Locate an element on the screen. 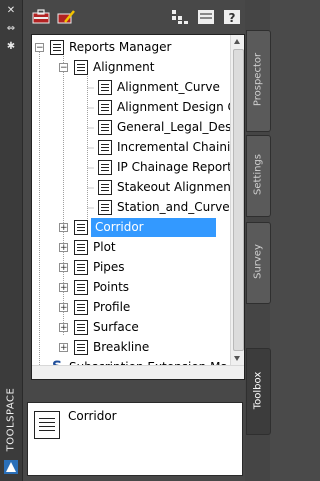 This screenshot has height=481, width=320. toolspace-tabs: Prospector Settings Survey Toolbox is located at coordinates (258, 240).